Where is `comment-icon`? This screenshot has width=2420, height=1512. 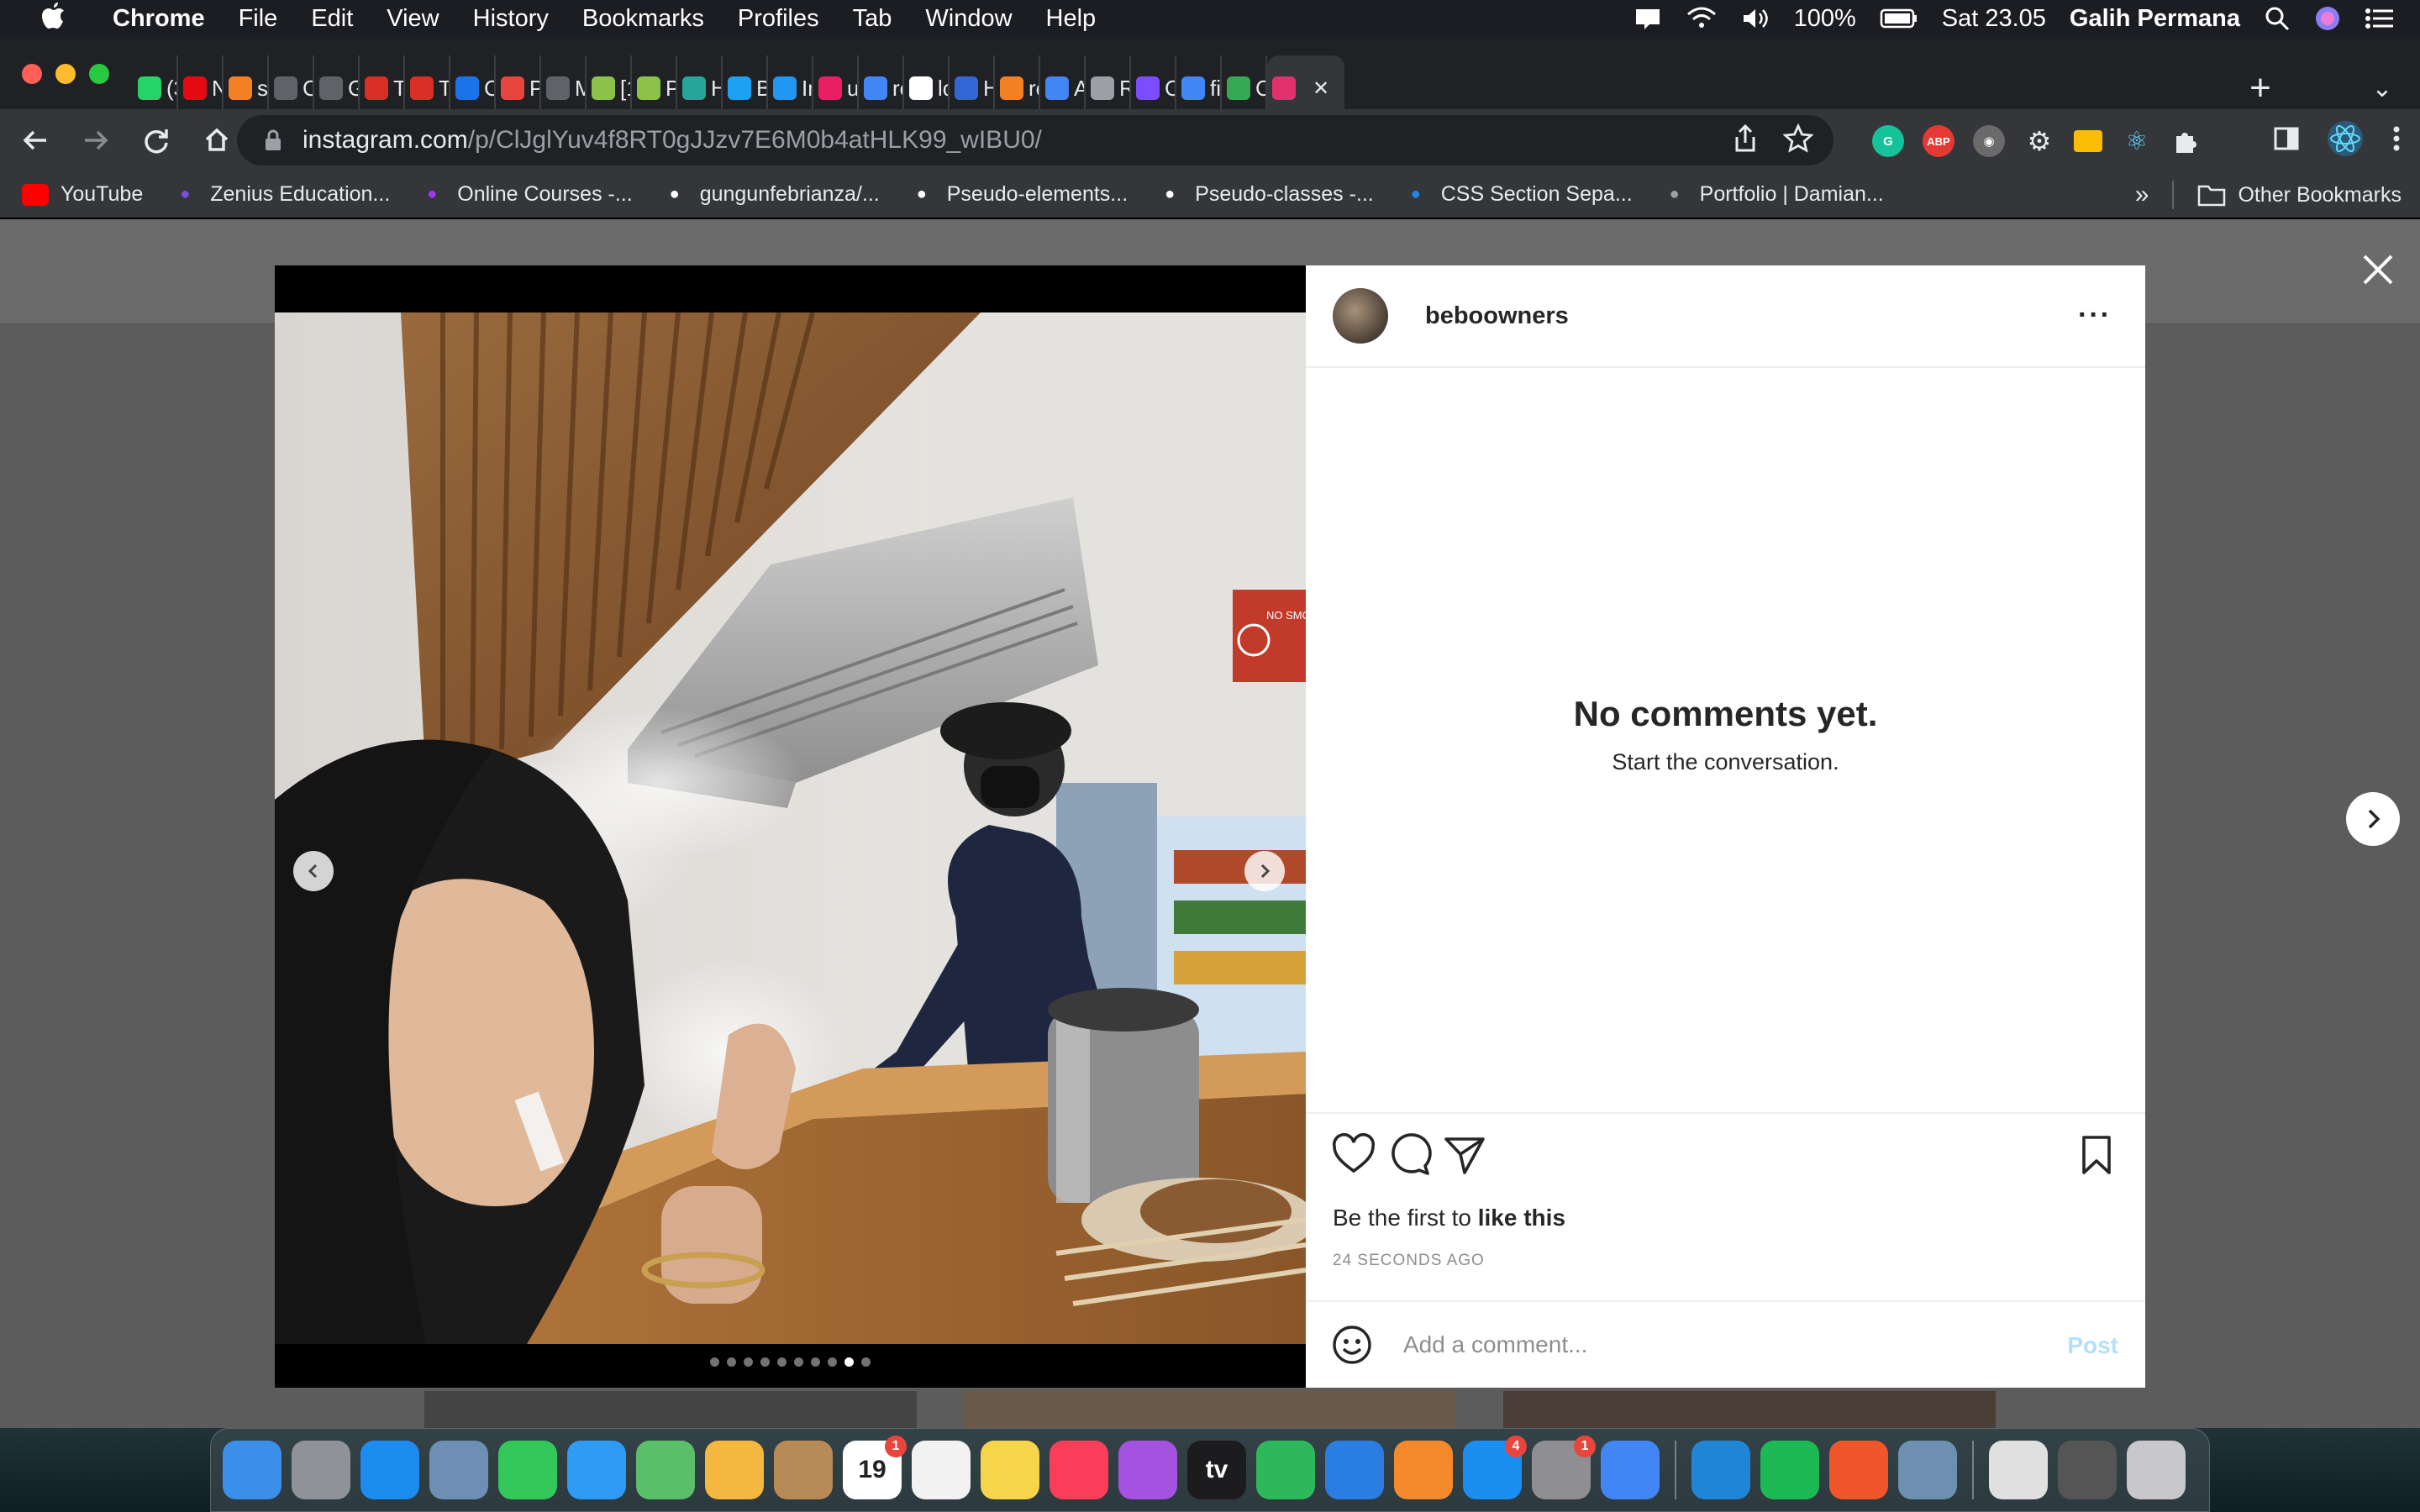 comment-icon is located at coordinates (1409, 1155).